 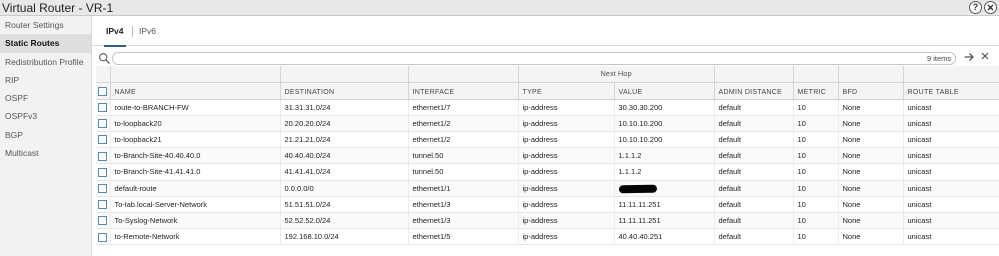 I want to click on column-header-admin-distance: ADMIN DISTANCE, so click(x=754, y=91).